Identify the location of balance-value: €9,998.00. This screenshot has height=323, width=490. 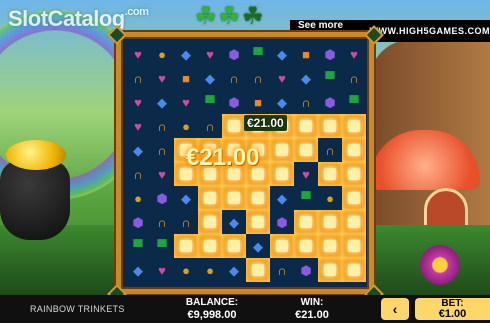
(212, 315).